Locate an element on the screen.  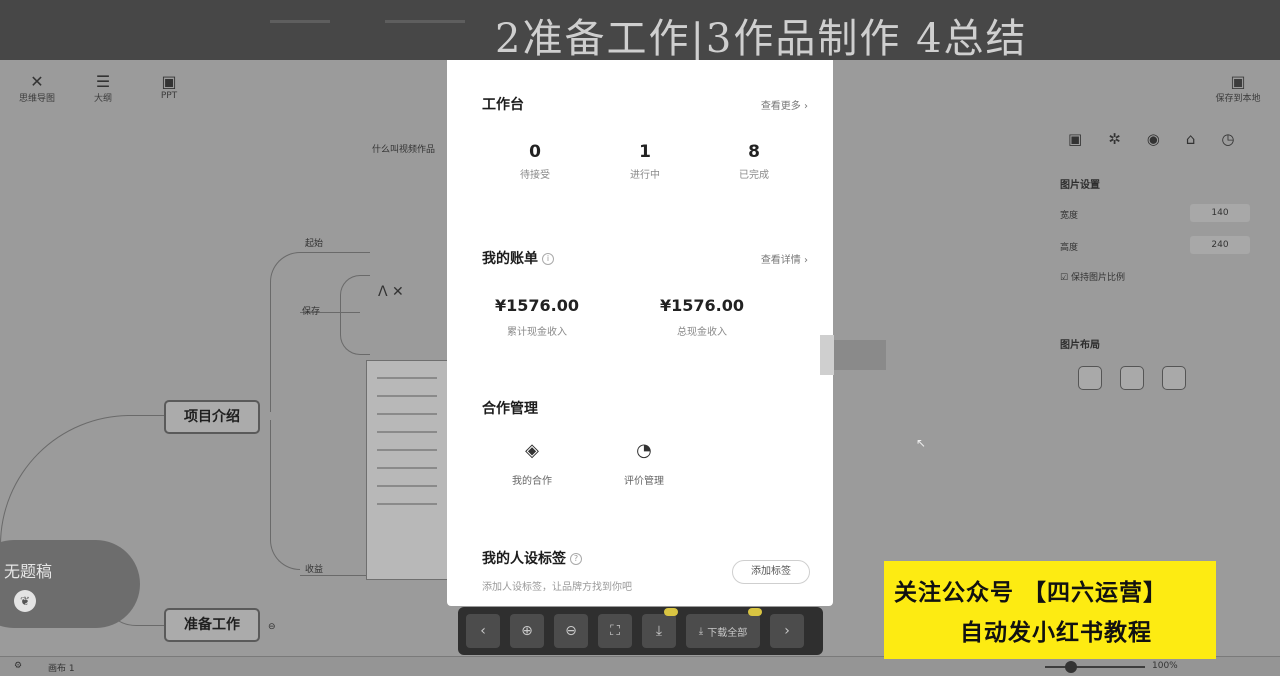
stat-completed: 8 已完成 is located at coordinates (754, 161).